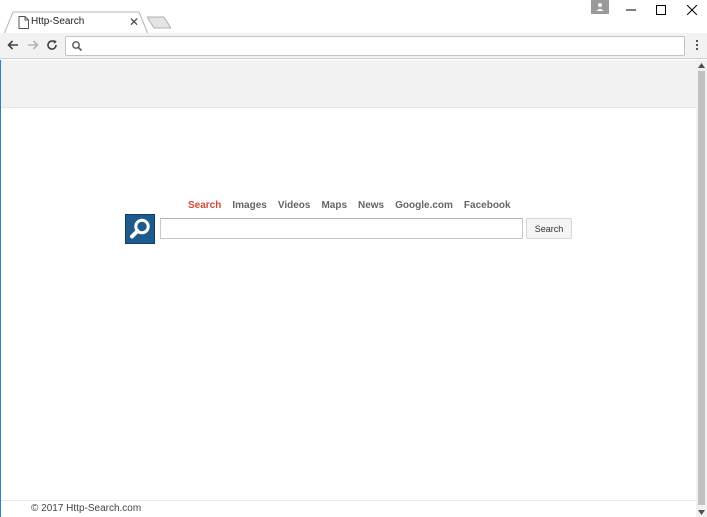 This screenshot has height=517, width=707. What do you see at coordinates (348, 84) in the screenshot?
I see `page-header-band` at bounding box center [348, 84].